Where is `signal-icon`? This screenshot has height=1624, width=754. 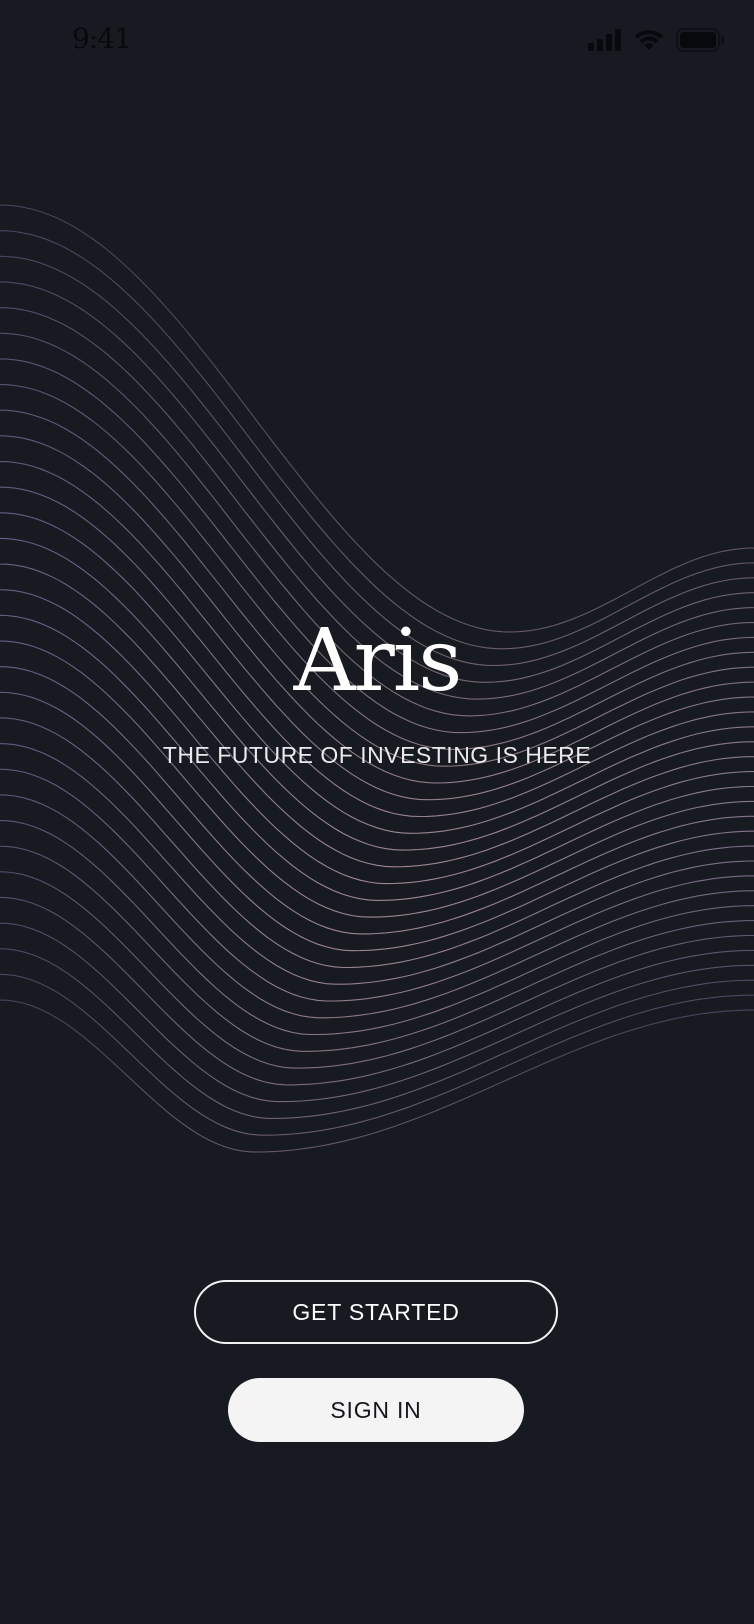 signal-icon is located at coordinates (604, 40).